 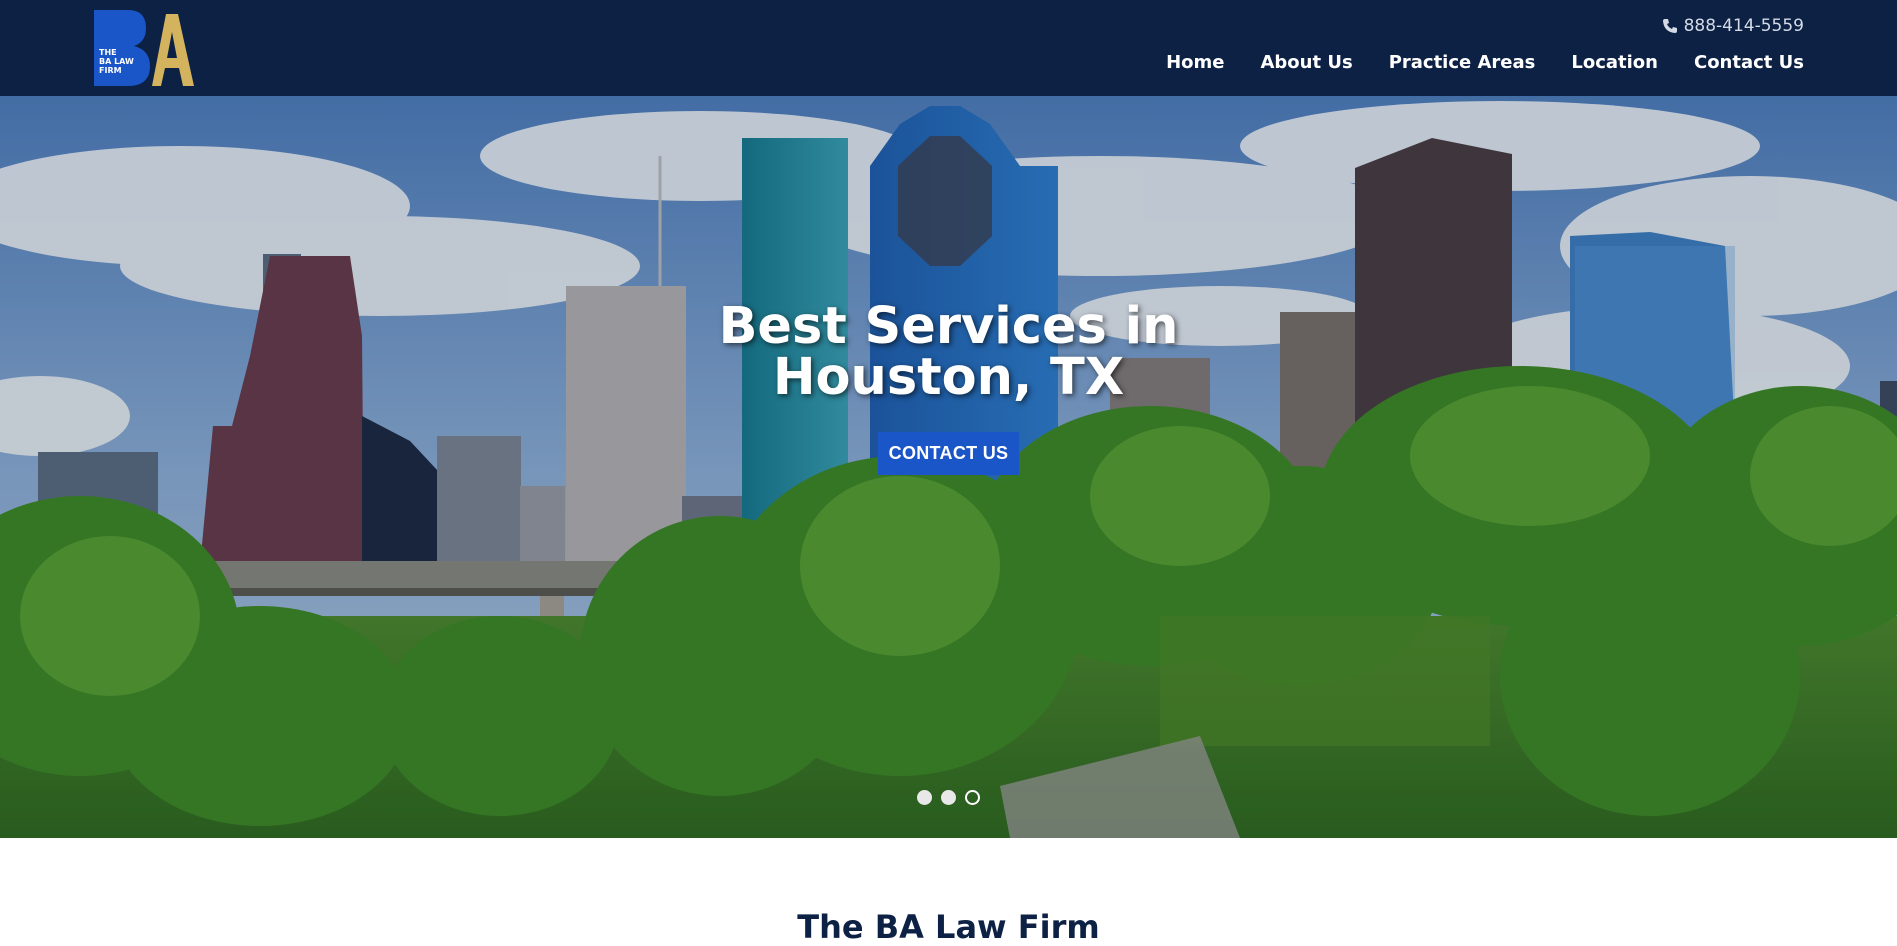 I want to click on nav-about-us: About Us, so click(x=1306, y=62).